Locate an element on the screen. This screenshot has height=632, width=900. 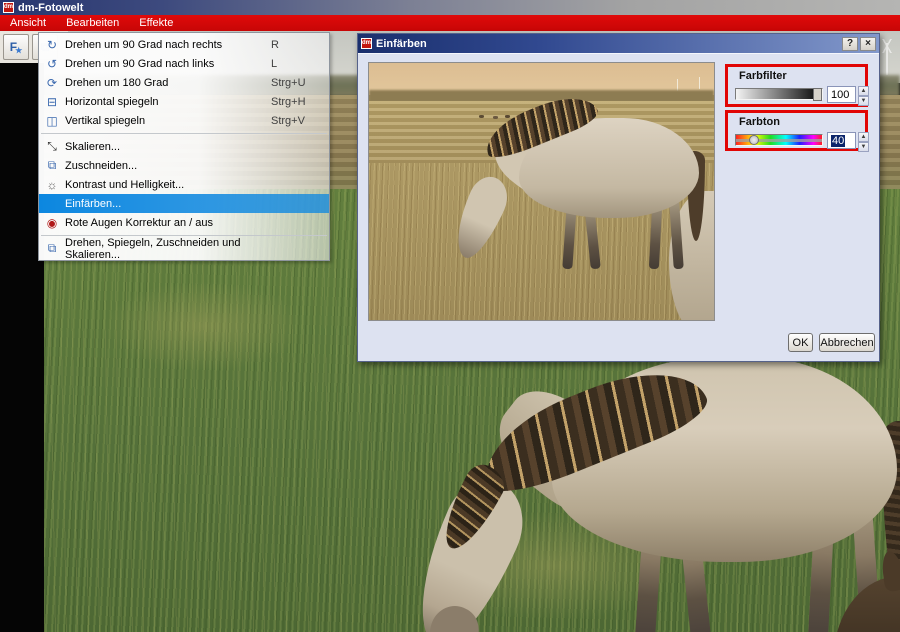
rotate-right-icon: ↻ is located at coordinates (52, 44).